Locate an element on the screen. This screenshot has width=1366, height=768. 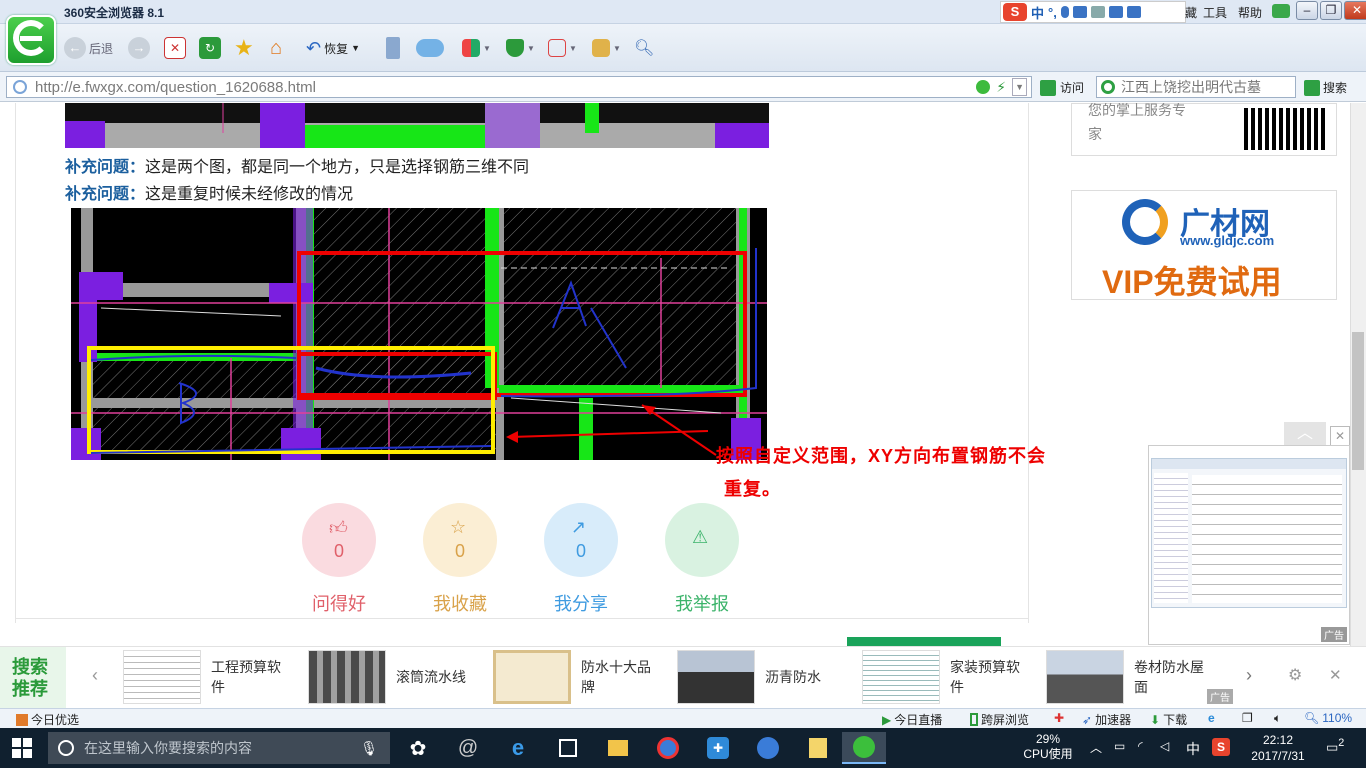
reco-item: 卷材防水屋面 is located at coordinates (1126, 677).